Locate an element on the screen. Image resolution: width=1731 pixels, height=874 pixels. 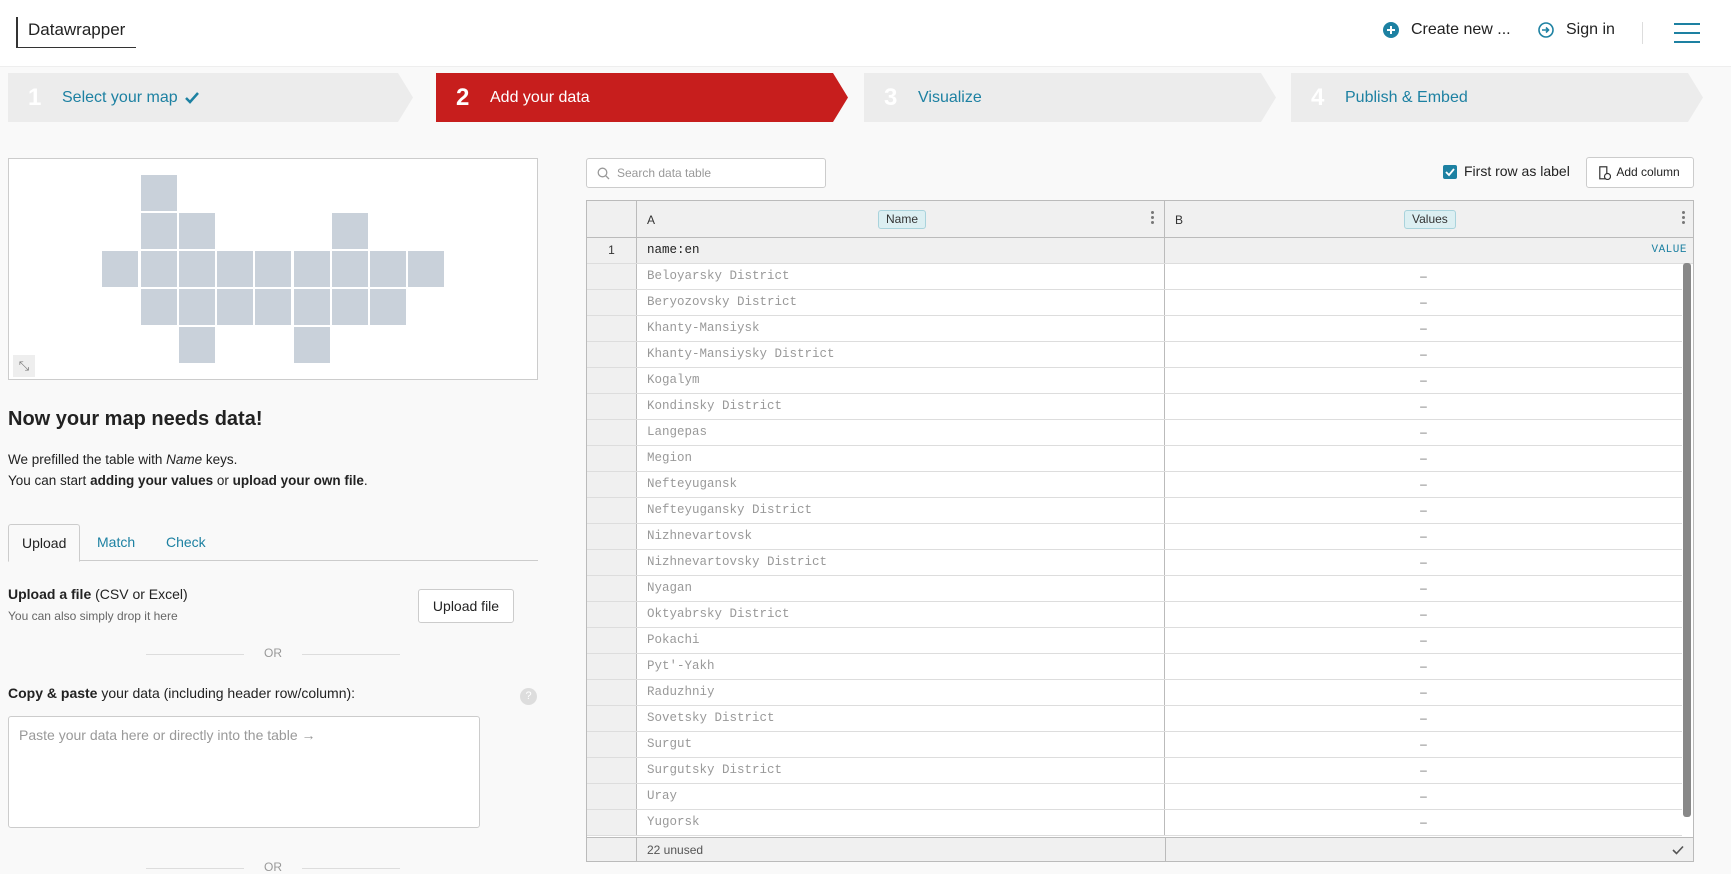
search-input is located at coordinates (717, 173).